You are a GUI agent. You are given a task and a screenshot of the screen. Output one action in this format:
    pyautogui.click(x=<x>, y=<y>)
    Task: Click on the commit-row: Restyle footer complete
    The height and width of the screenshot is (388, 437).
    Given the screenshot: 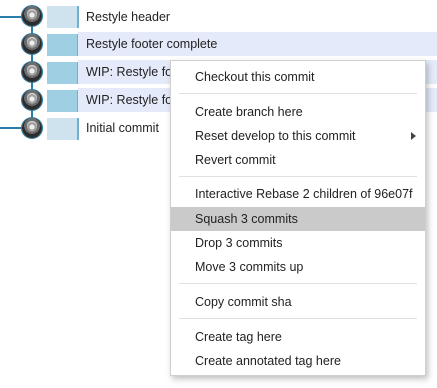 What is the action you would take?
    pyautogui.click(x=257, y=44)
    